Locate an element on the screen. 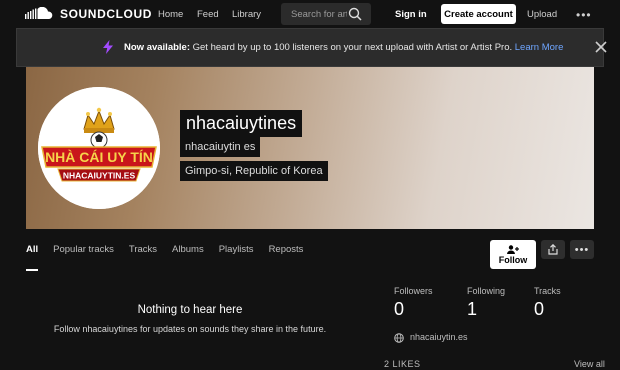  nav-feed: Feed is located at coordinates (208, 14).